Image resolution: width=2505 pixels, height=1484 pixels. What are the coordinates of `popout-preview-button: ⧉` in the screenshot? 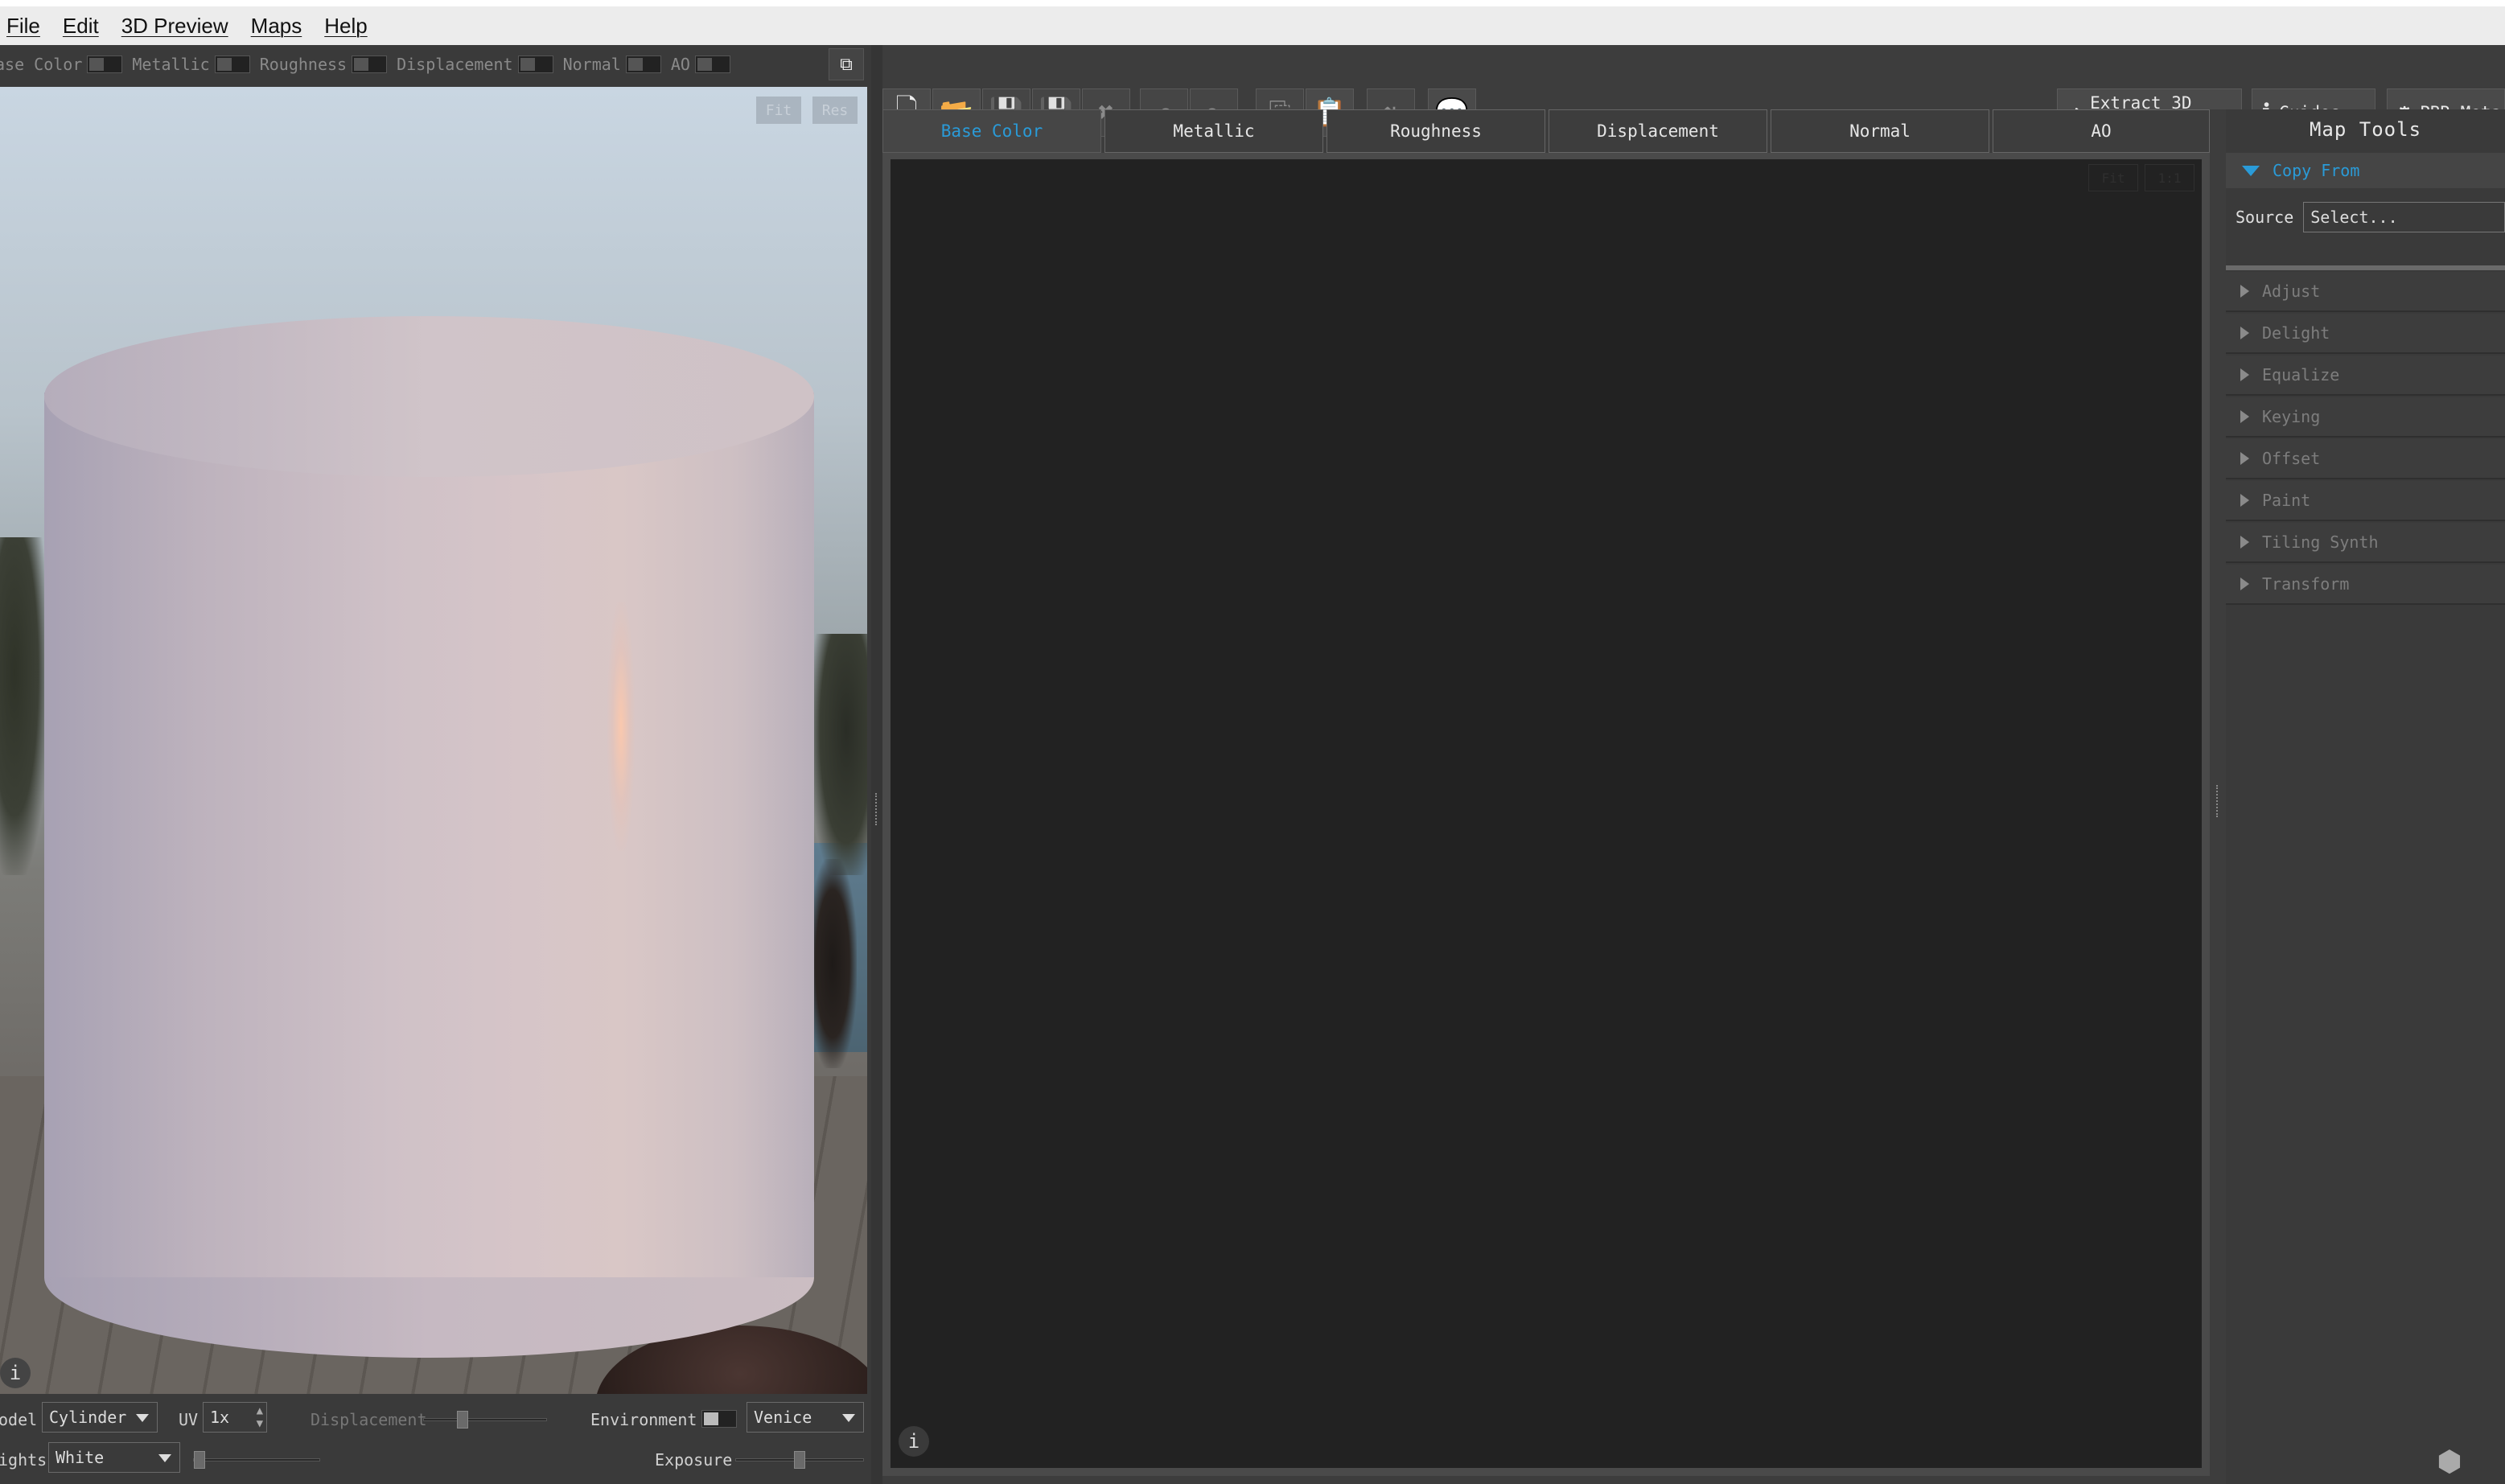 It's located at (846, 64).